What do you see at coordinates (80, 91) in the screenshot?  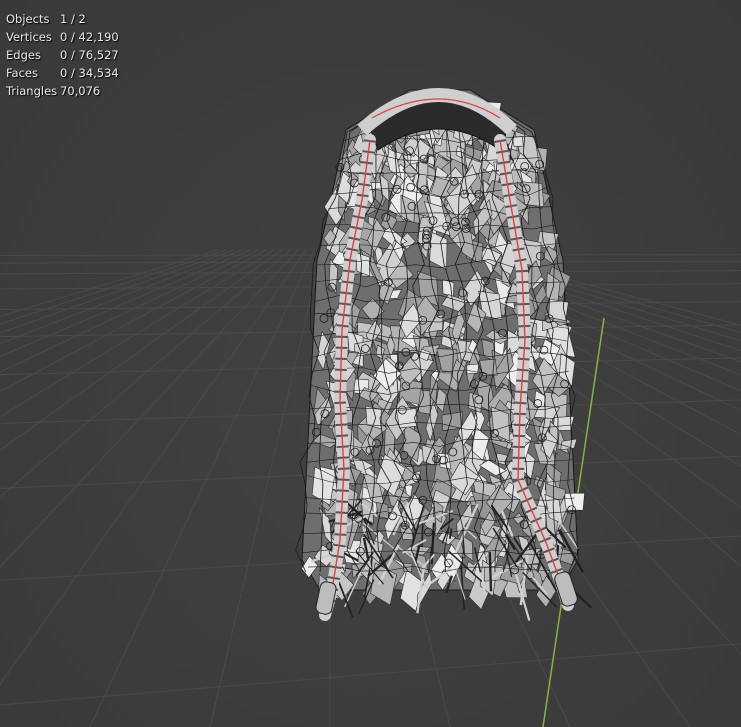 I see `stat-value: 70,076` at bounding box center [80, 91].